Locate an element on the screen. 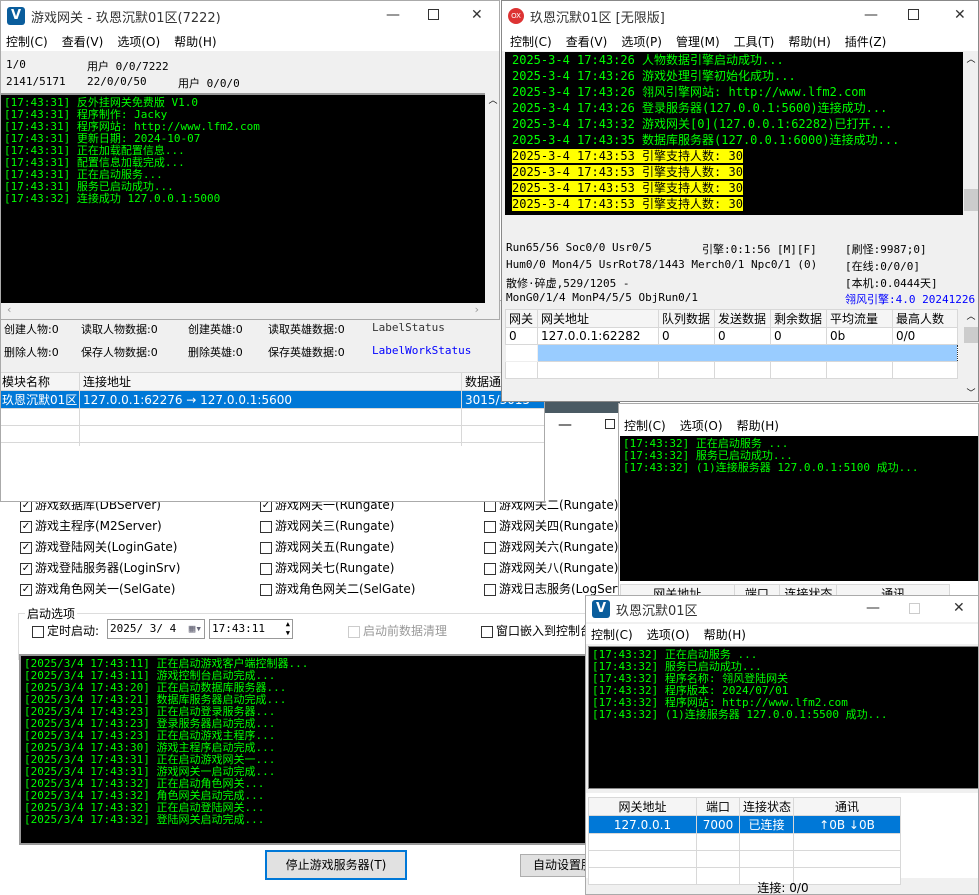 This screenshot has height=895, width=979. db-stat: 创建英雄:0 is located at coordinates (215, 329).